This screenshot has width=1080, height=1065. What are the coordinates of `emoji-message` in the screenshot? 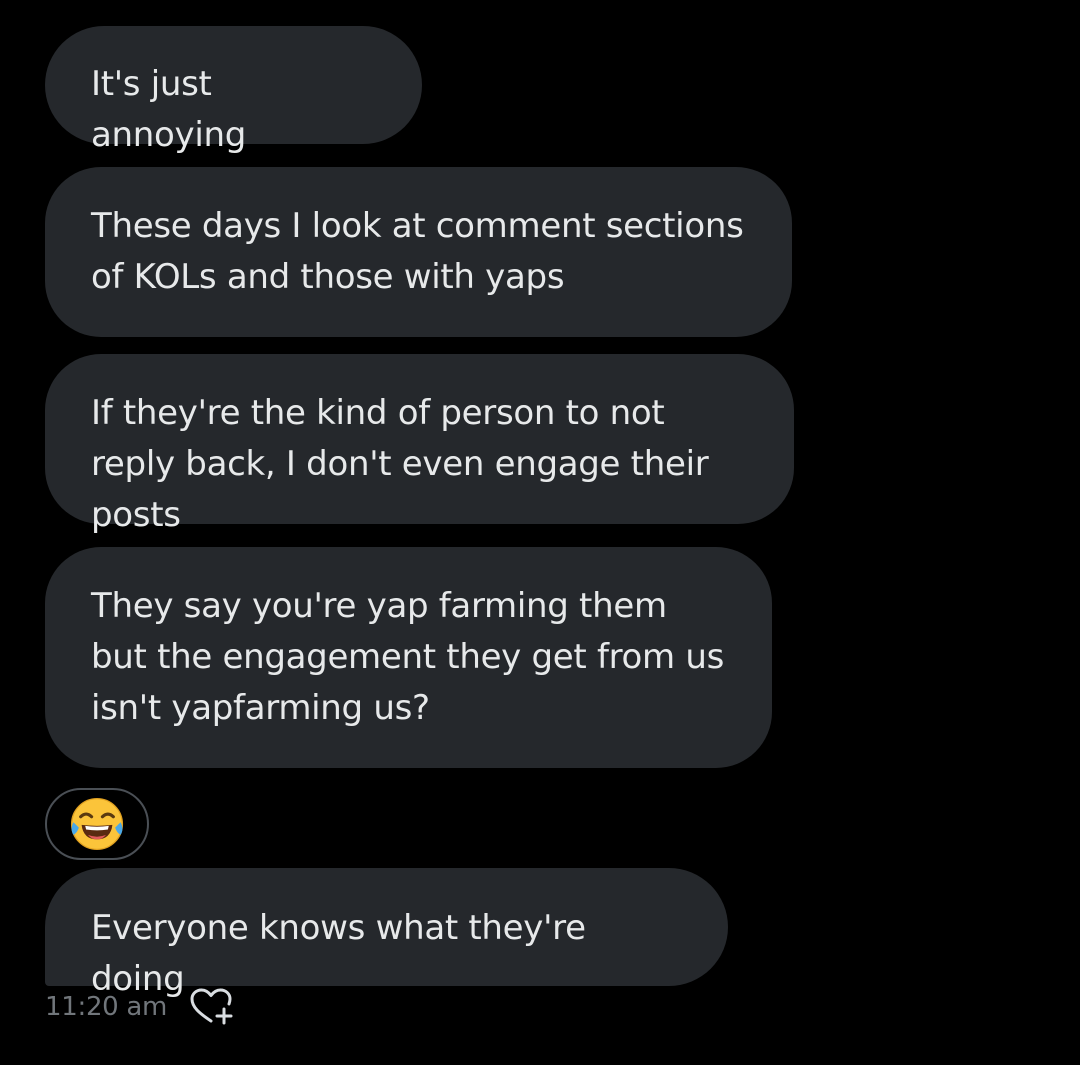 It's located at (97, 824).